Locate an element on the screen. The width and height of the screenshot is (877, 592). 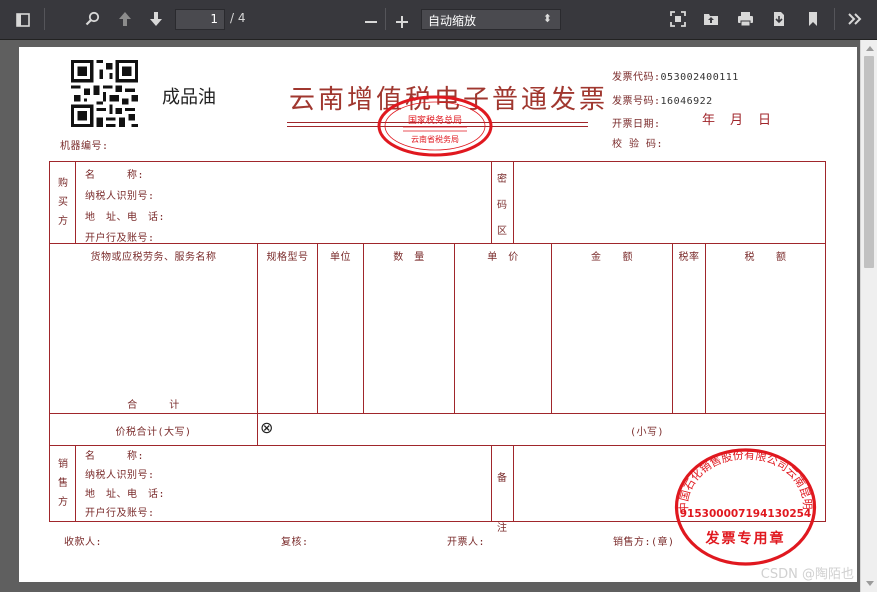
vertical-scrollbar is located at coordinates (868, 316).